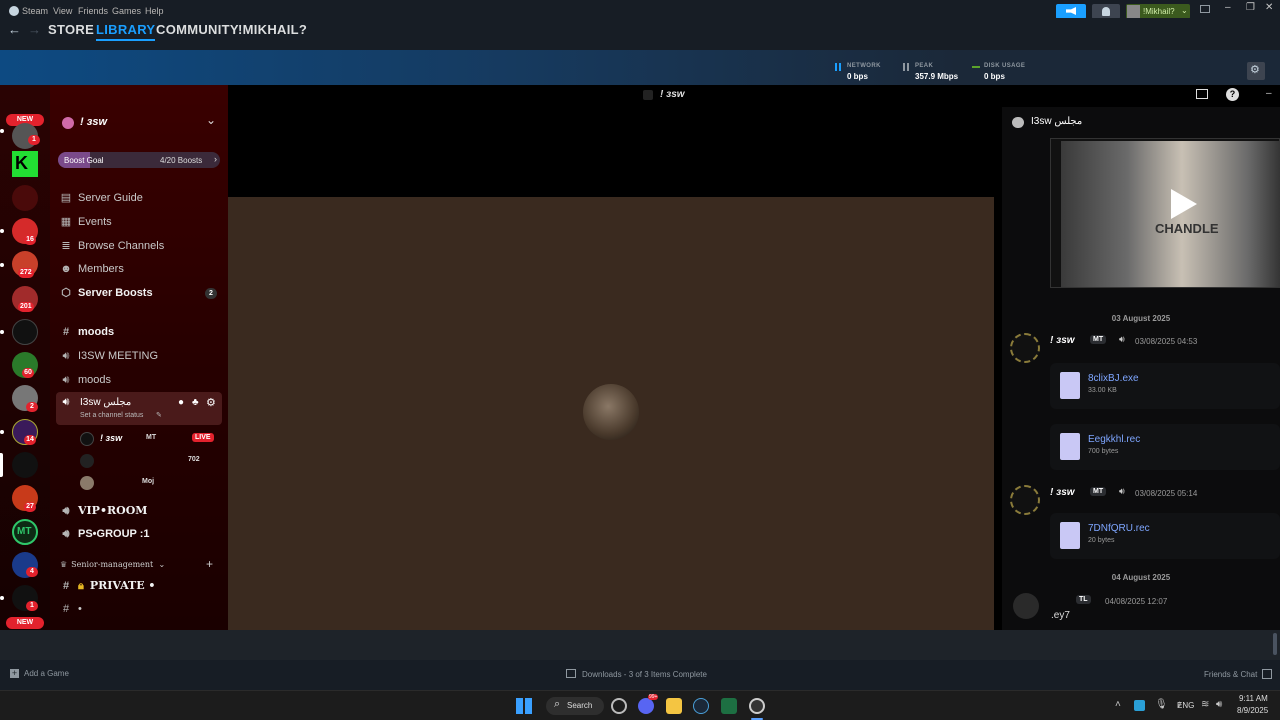  What do you see at coordinates (1165, 447) in the screenshot?
I see `file-attachment: Eegkkhl.rec 700 bytes` at bounding box center [1165, 447].